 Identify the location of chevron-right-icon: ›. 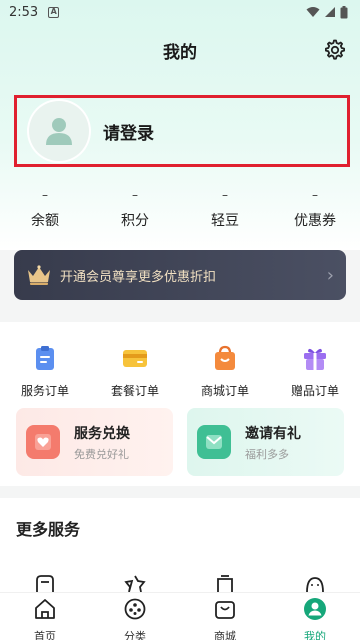
(330, 275).